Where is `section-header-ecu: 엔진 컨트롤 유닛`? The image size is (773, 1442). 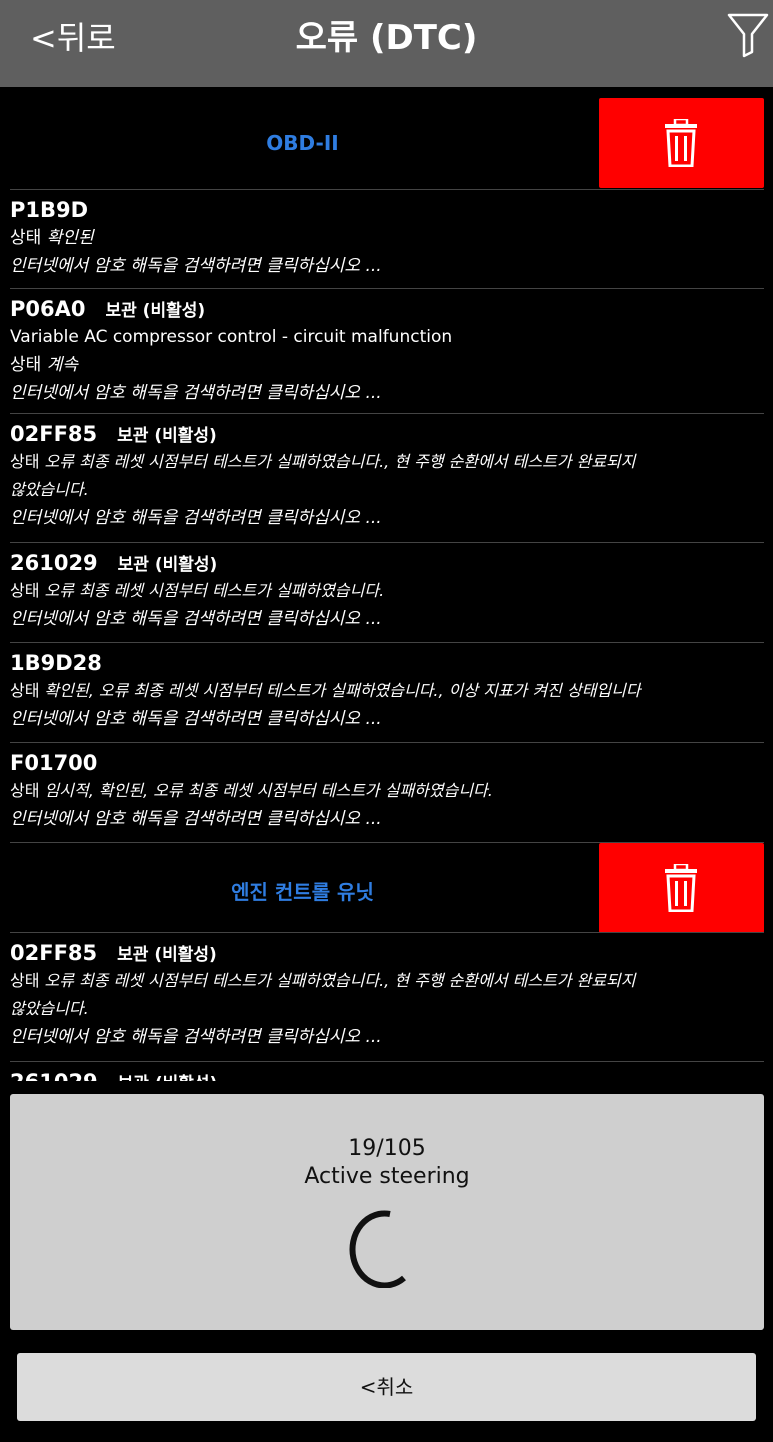 section-header-ecu: 엔진 컨트롤 유닛 is located at coordinates (387, 887).